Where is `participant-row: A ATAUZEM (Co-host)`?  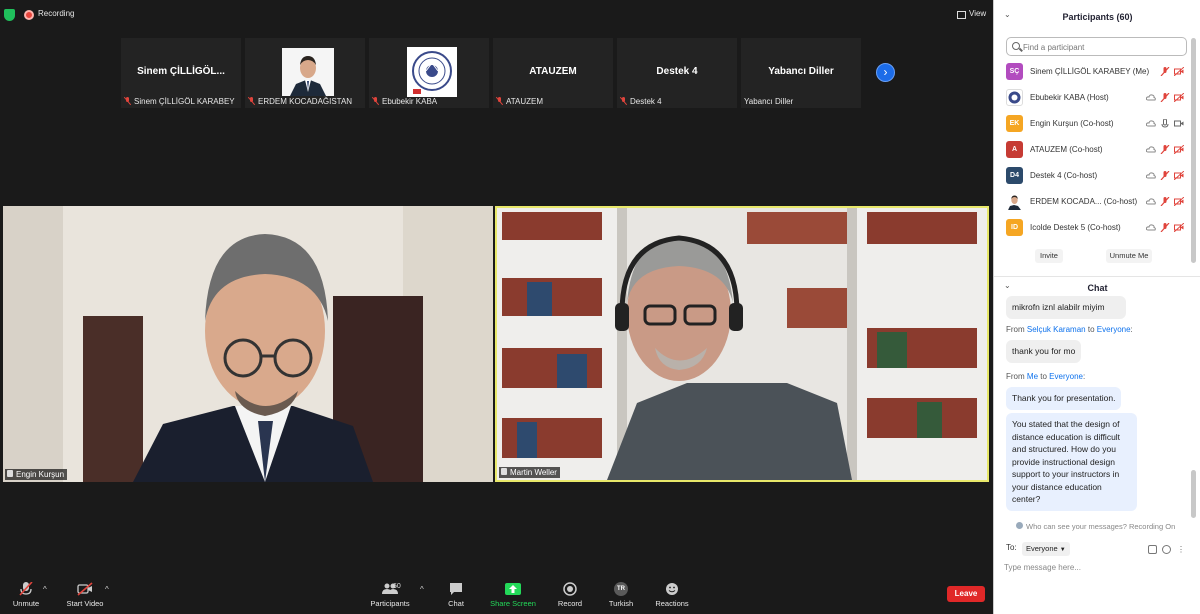 participant-row: A ATAUZEM (Co-host) is located at coordinates (1091, 150).